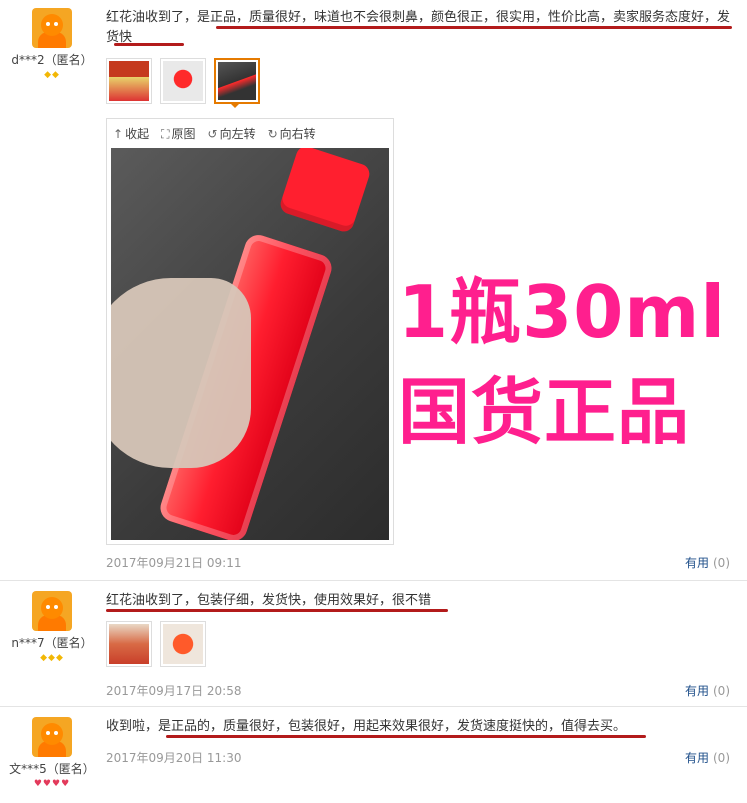 The height and width of the screenshot is (803, 747). I want to click on review-meta: 2017年09月17日 20:58 有用 (0), so click(418, 690).